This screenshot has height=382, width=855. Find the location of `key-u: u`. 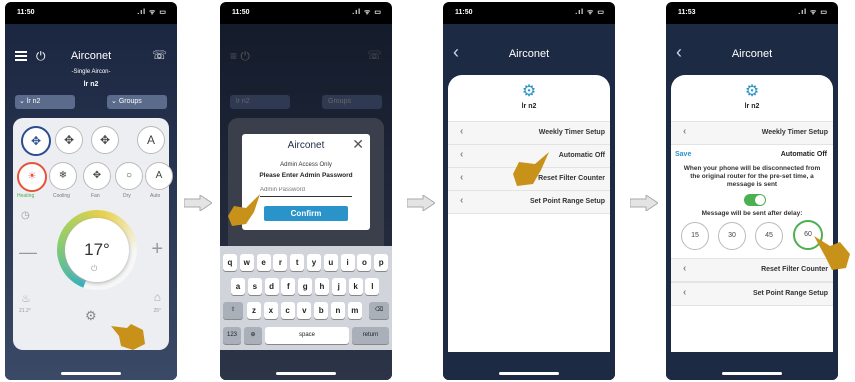

key-u: u is located at coordinates (330, 262).